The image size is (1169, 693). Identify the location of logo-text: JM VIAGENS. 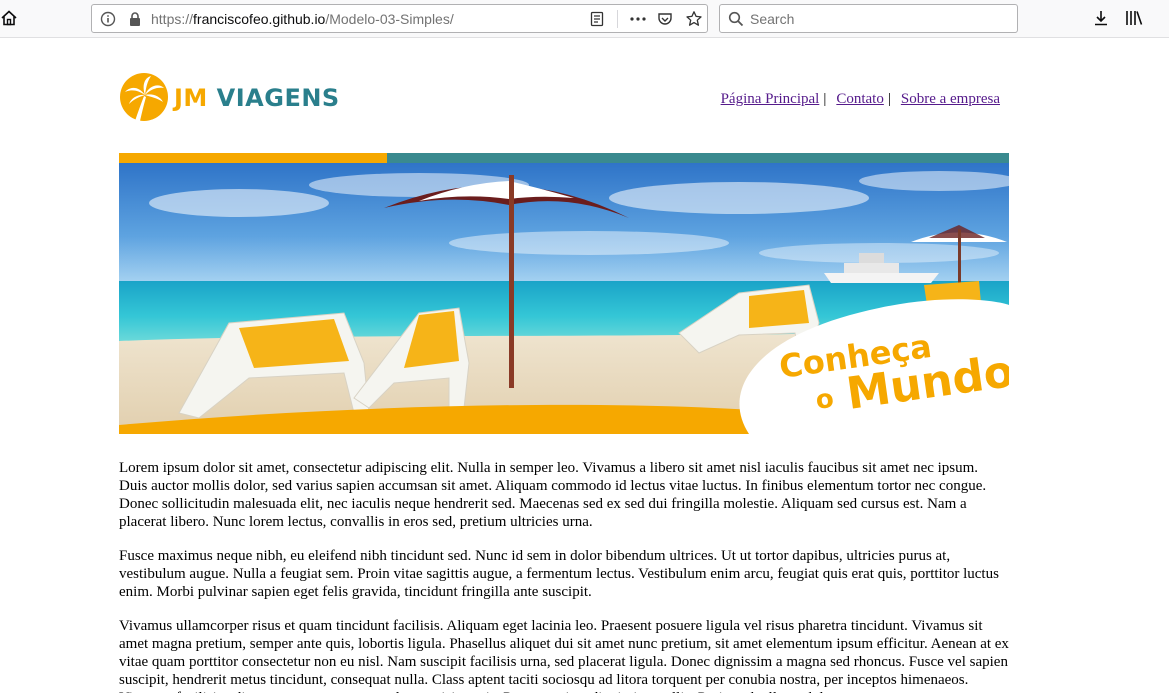
(257, 98).